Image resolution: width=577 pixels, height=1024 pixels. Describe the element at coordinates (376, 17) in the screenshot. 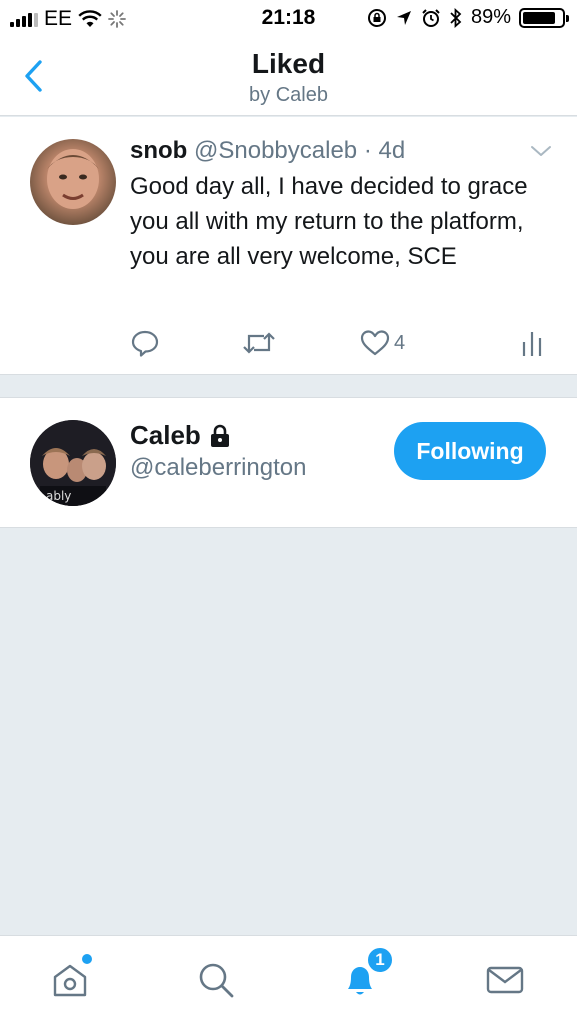

I see `screen-lock-icon` at that location.